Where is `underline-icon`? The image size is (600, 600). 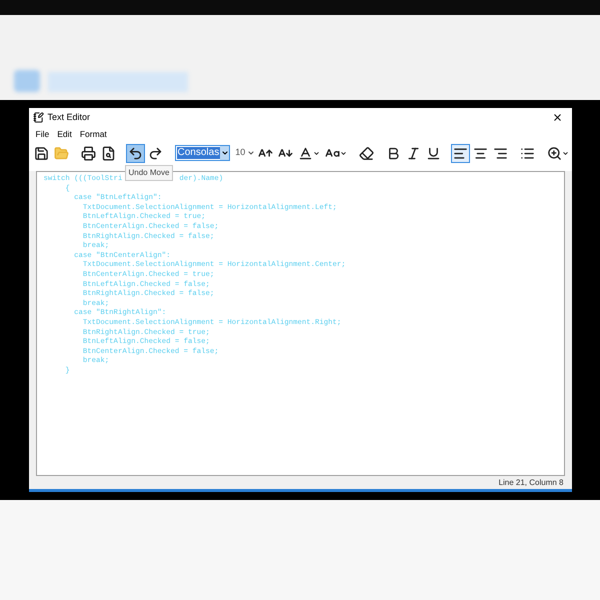 underline-icon is located at coordinates (434, 153).